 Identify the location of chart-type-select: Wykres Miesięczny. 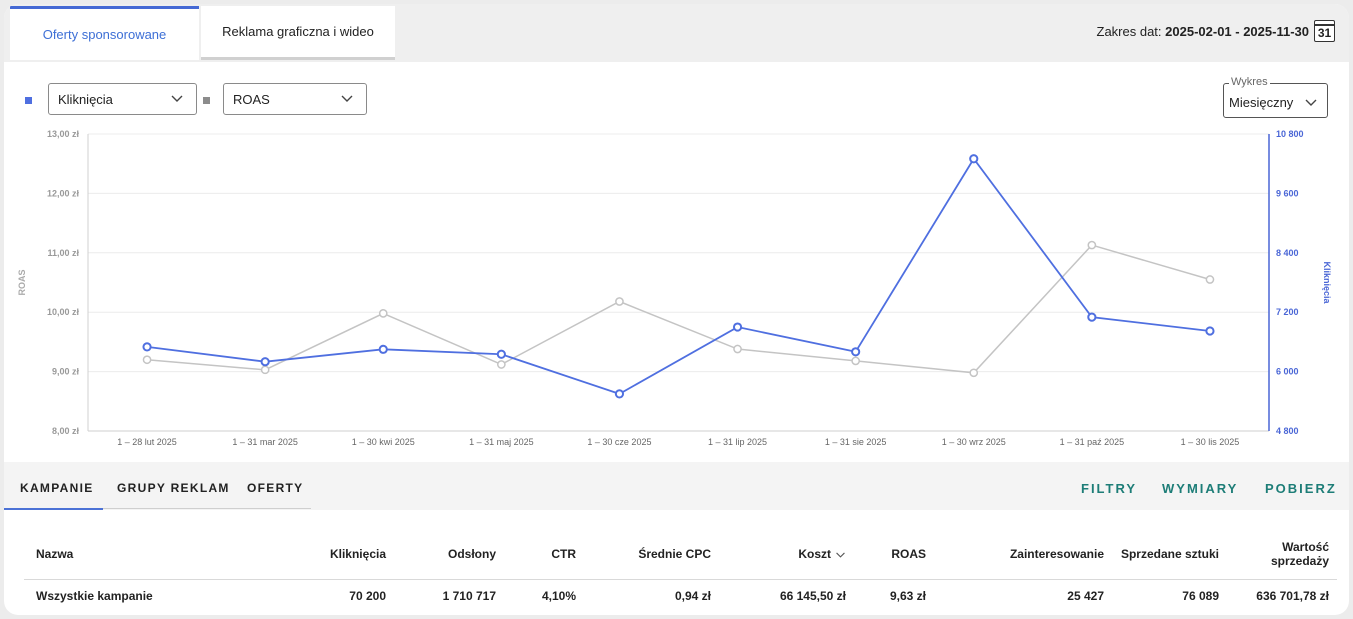
(1275, 97).